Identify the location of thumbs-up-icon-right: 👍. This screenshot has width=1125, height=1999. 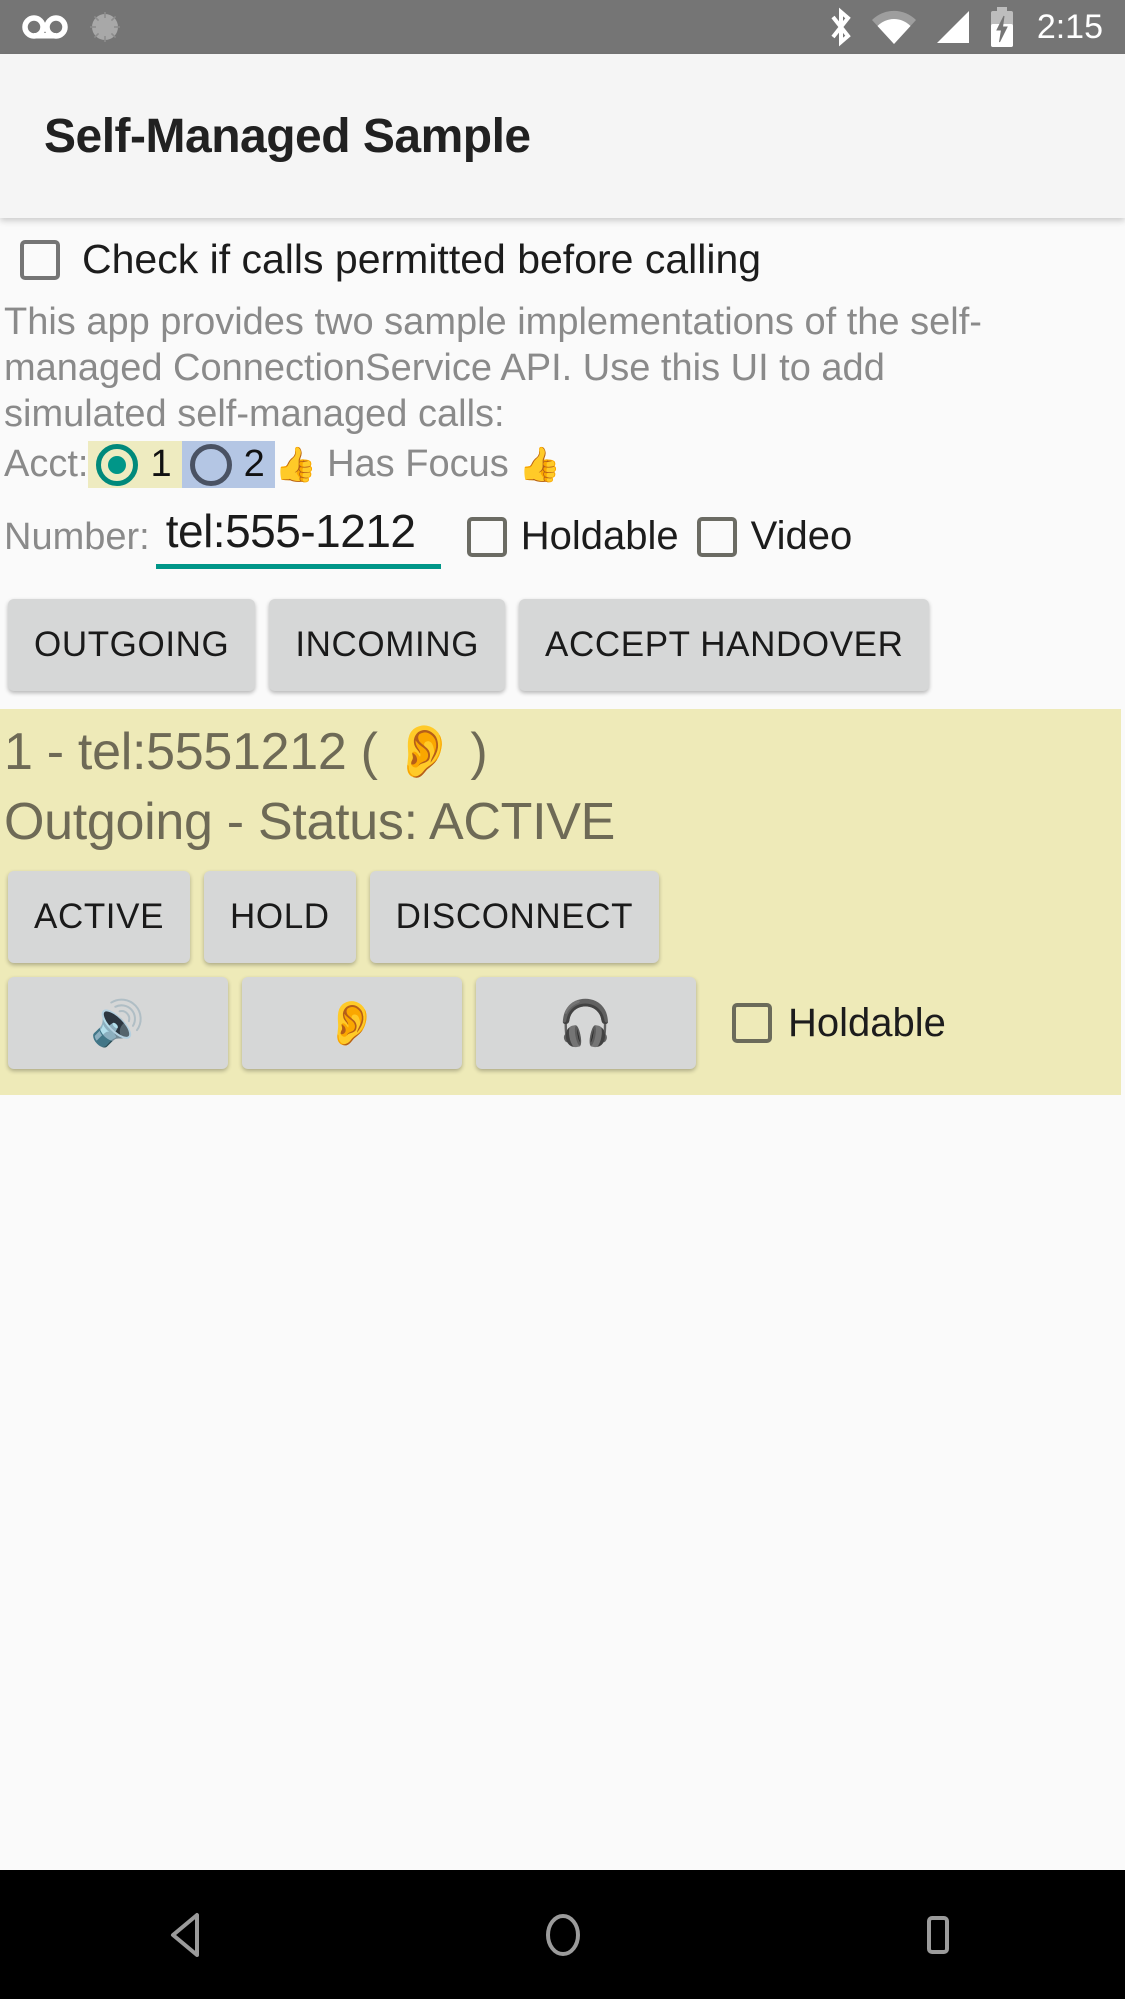
(540, 464).